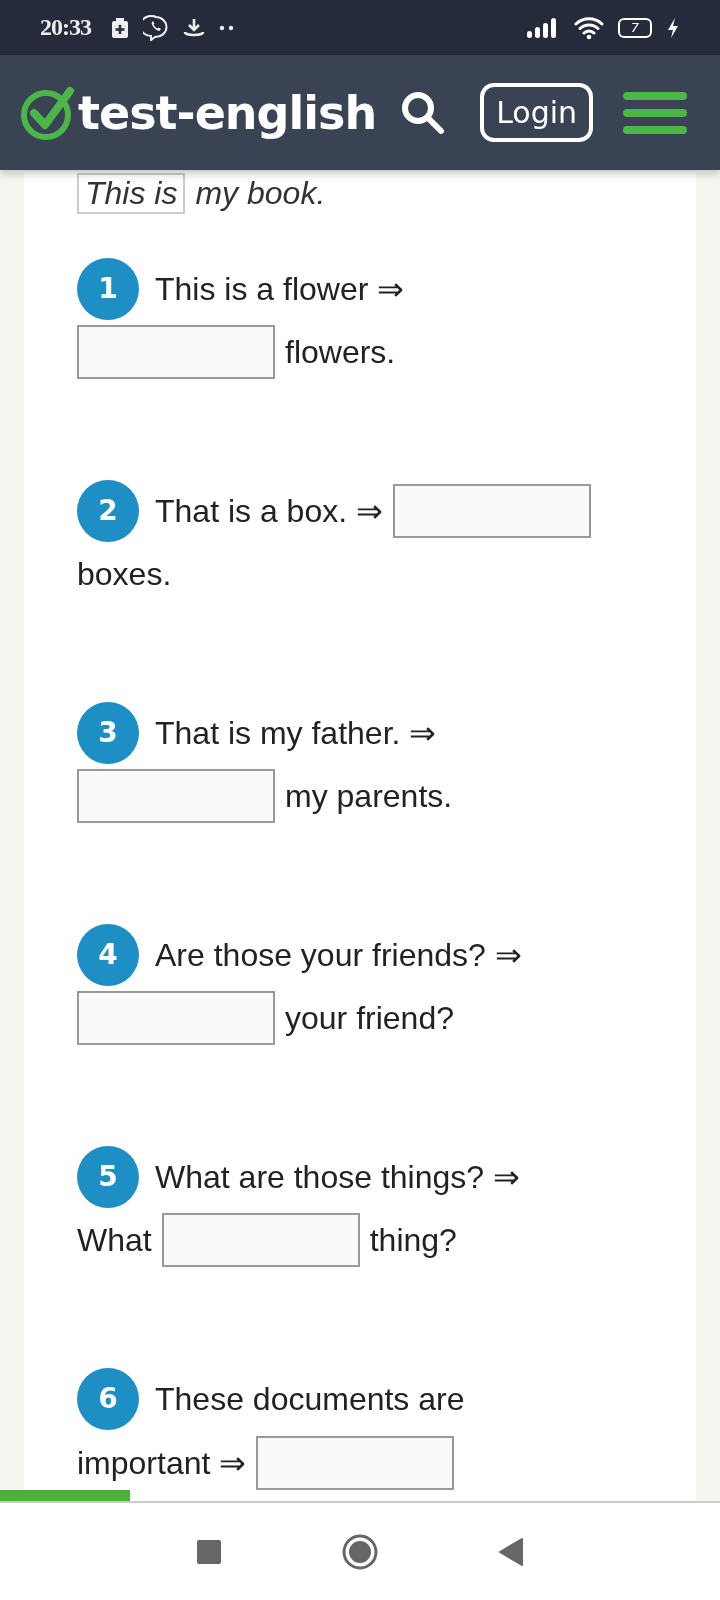  Describe the element at coordinates (413, 1240) in the screenshot. I see `question-text: thing?` at that location.